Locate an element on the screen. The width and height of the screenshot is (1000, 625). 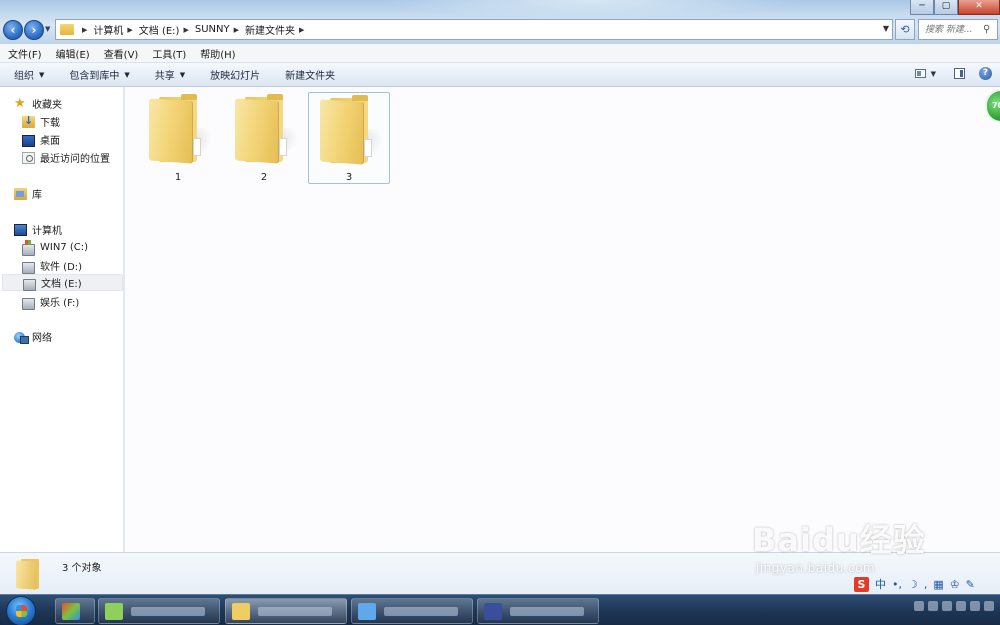
desktop-icon is located at coordinates (28, 140).